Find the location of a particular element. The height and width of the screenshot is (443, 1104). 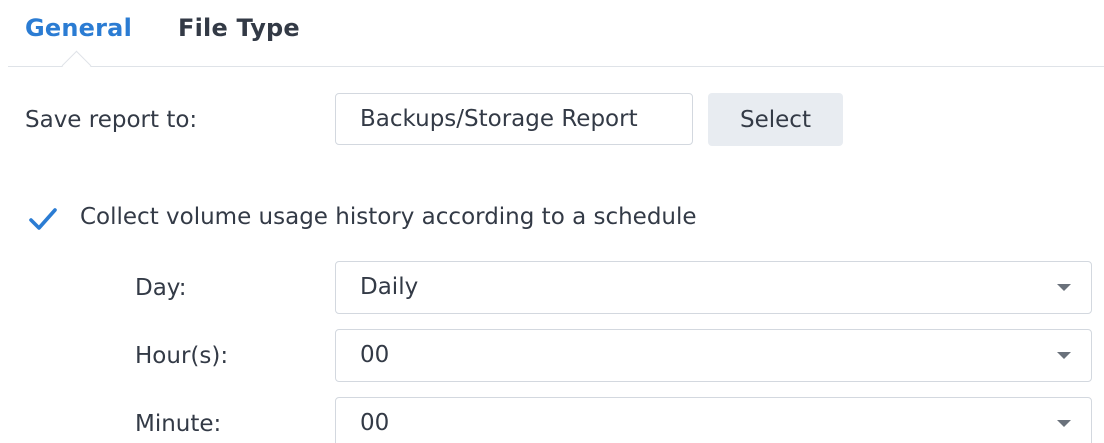

tab-divider is located at coordinates (556, 66).